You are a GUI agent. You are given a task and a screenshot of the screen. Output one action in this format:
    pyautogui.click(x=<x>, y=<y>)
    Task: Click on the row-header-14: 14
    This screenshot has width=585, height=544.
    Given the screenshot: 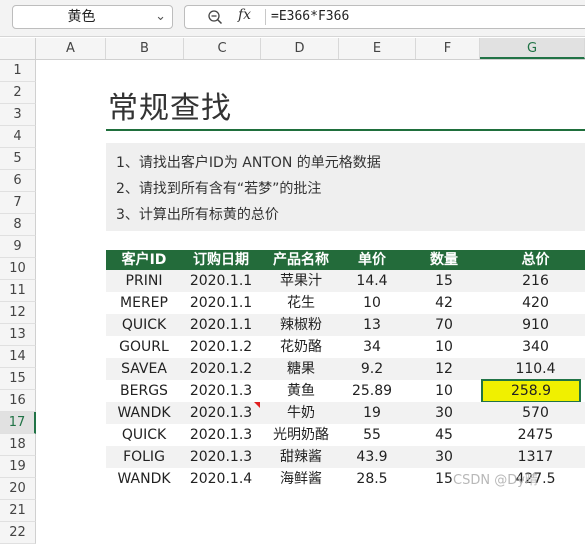 What is the action you would take?
    pyautogui.click(x=18, y=357)
    